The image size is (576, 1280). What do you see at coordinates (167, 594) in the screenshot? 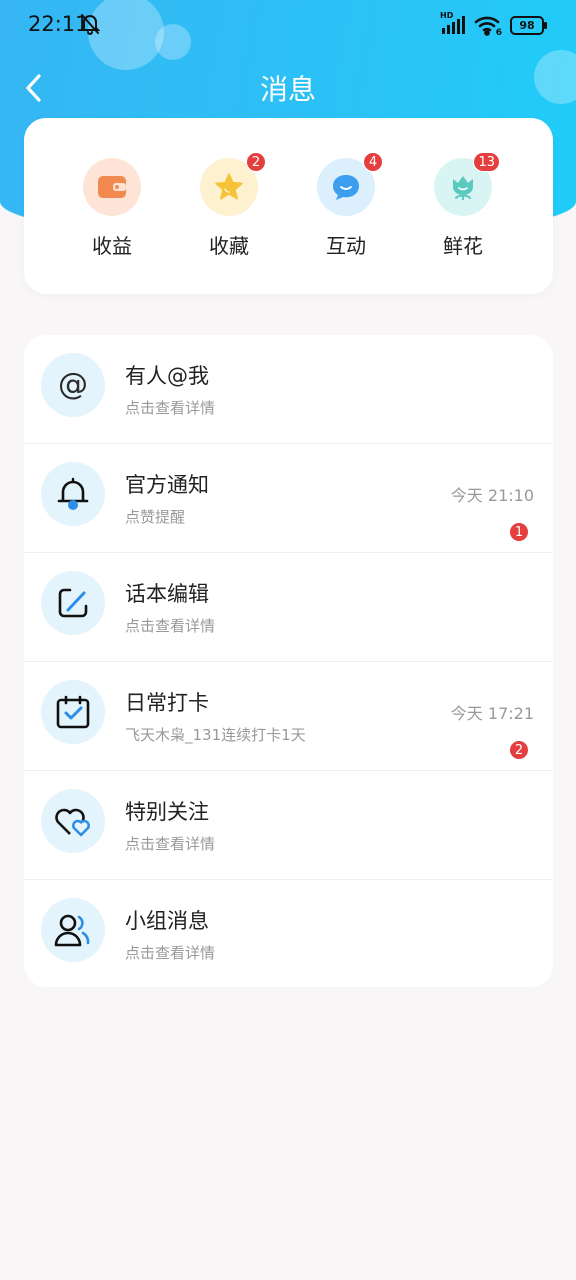
I see `message-title: 话本编辑` at bounding box center [167, 594].